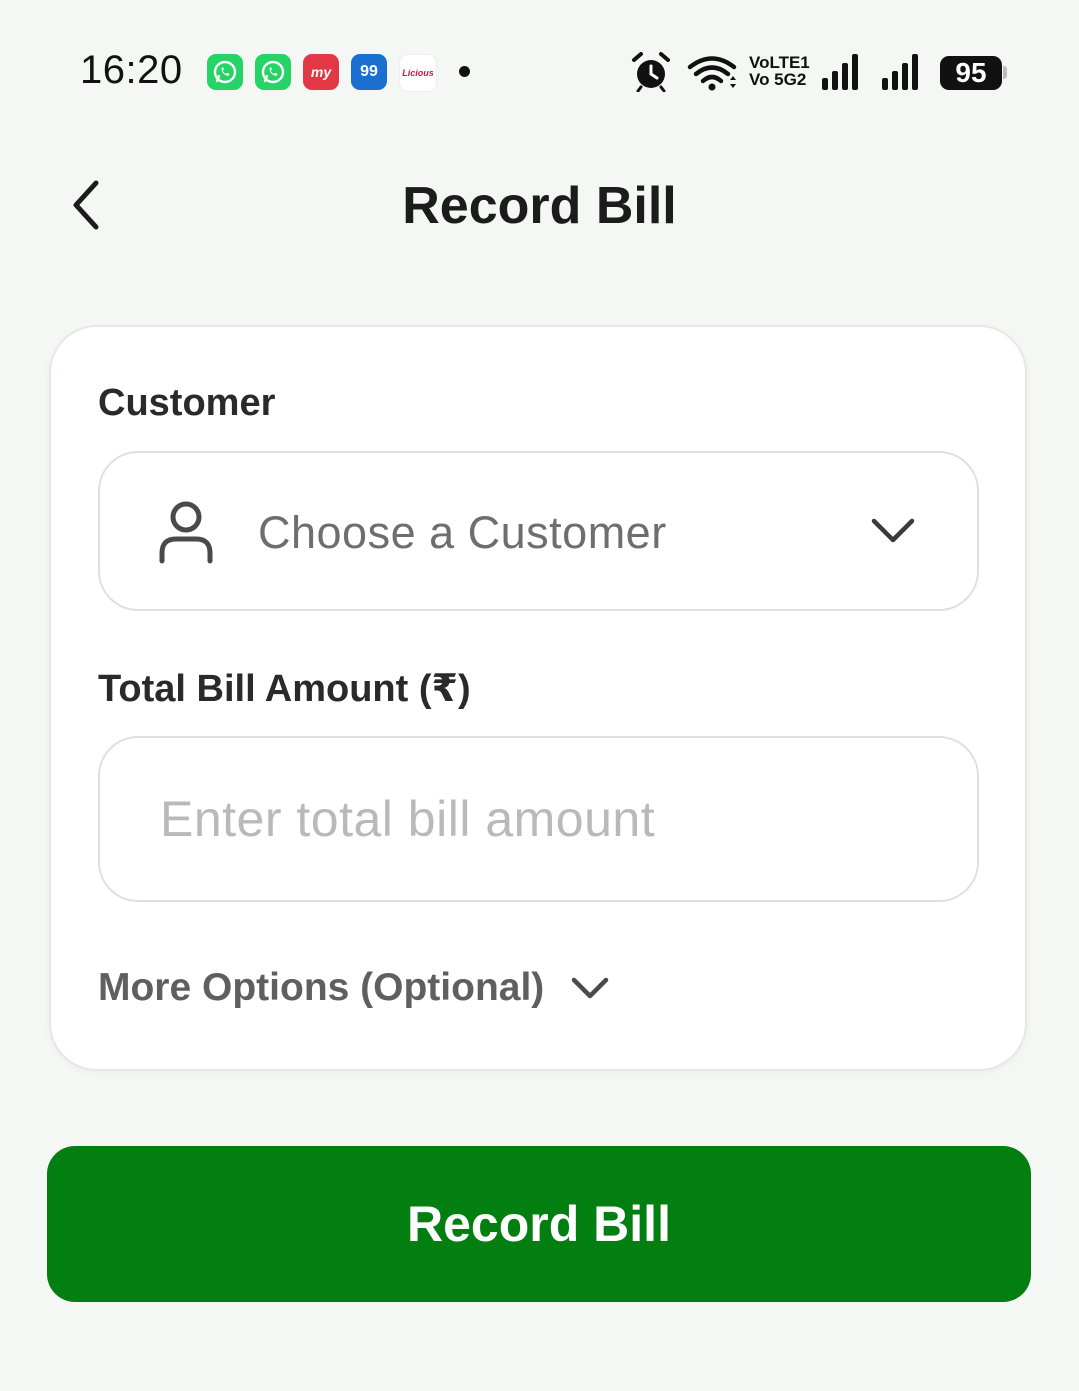 This screenshot has height=1391, width=1079. What do you see at coordinates (779, 71) in the screenshot?
I see `network-type-label: VoLTE1 Vo 5G2` at bounding box center [779, 71].